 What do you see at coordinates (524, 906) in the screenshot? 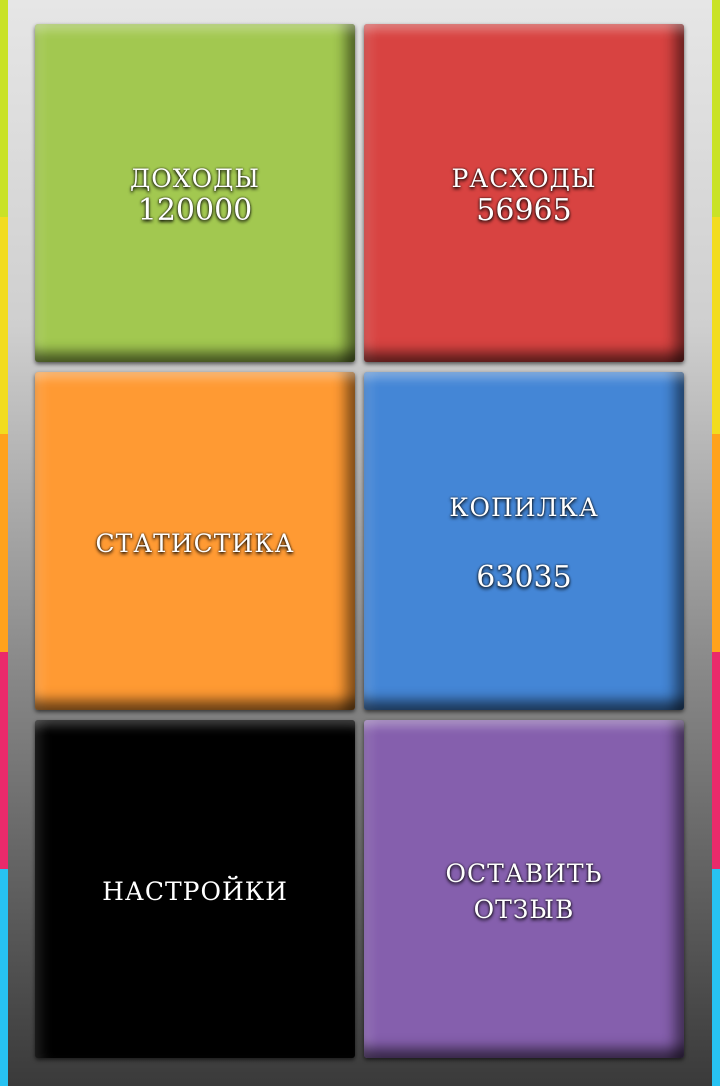
I see `feedback-label-line2: отзыв` at bounding box center [524, 906].